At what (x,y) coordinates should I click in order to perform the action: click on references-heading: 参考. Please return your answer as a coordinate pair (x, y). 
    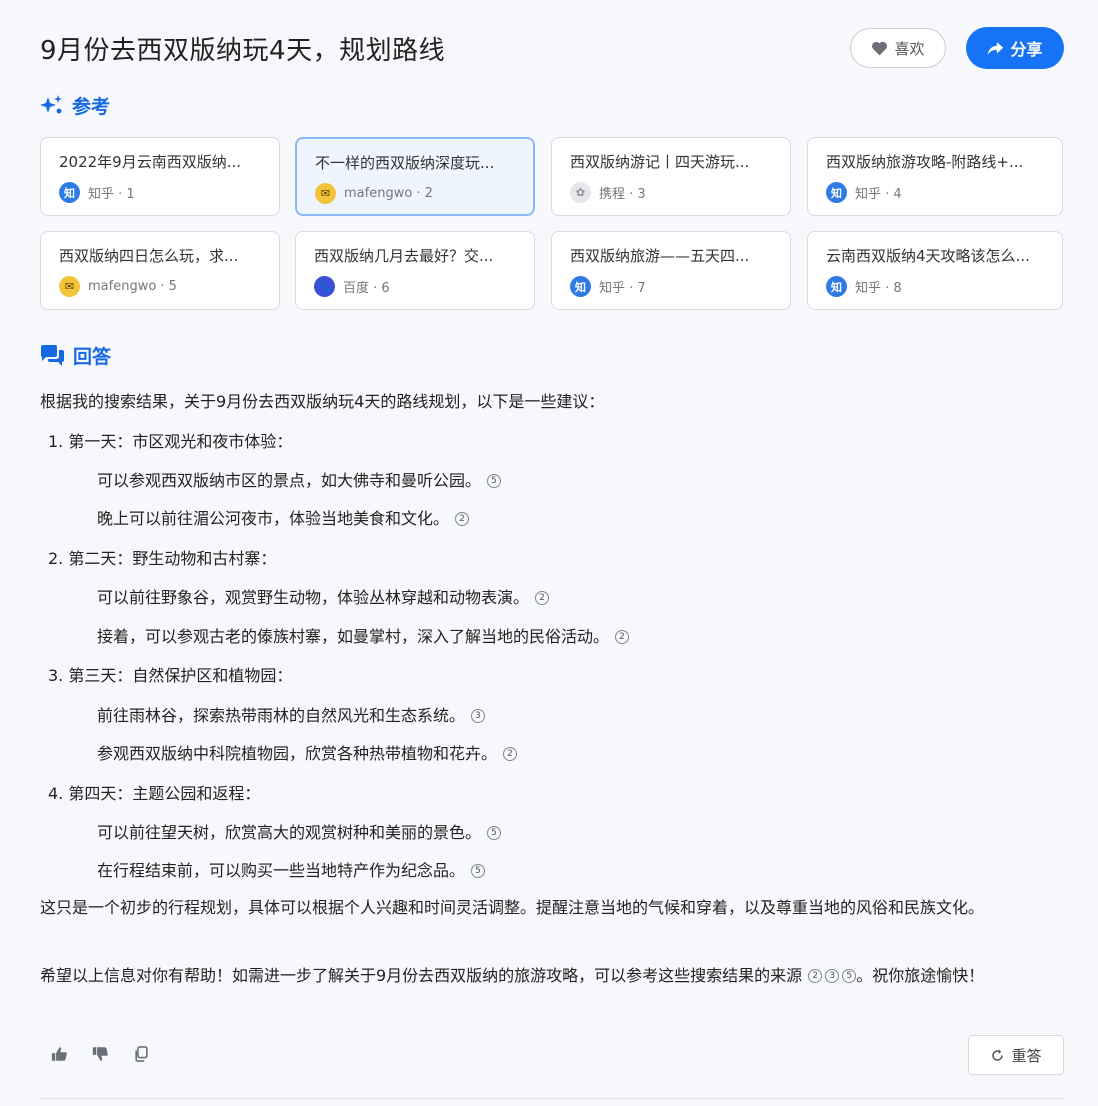
    Looking at the image, I should click on (75, 105).